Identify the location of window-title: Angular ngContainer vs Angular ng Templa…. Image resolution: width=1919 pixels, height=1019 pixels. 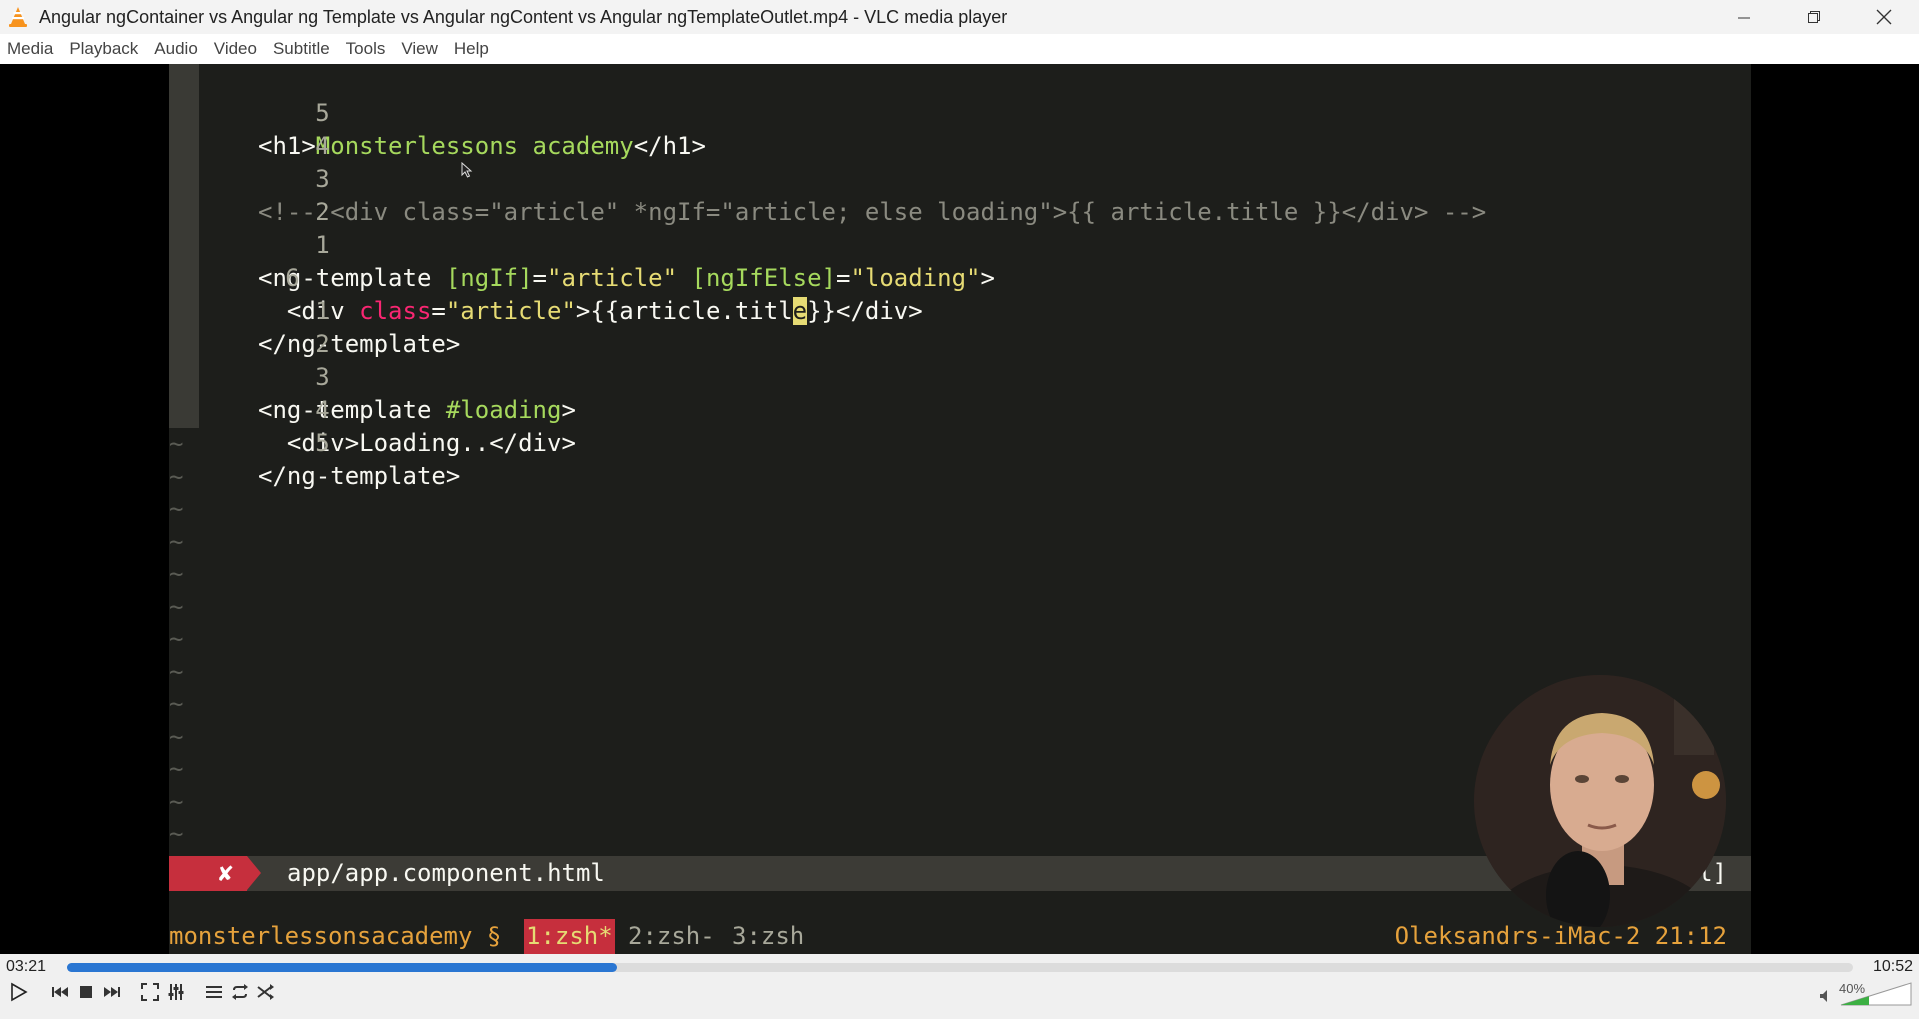
(523, 16).